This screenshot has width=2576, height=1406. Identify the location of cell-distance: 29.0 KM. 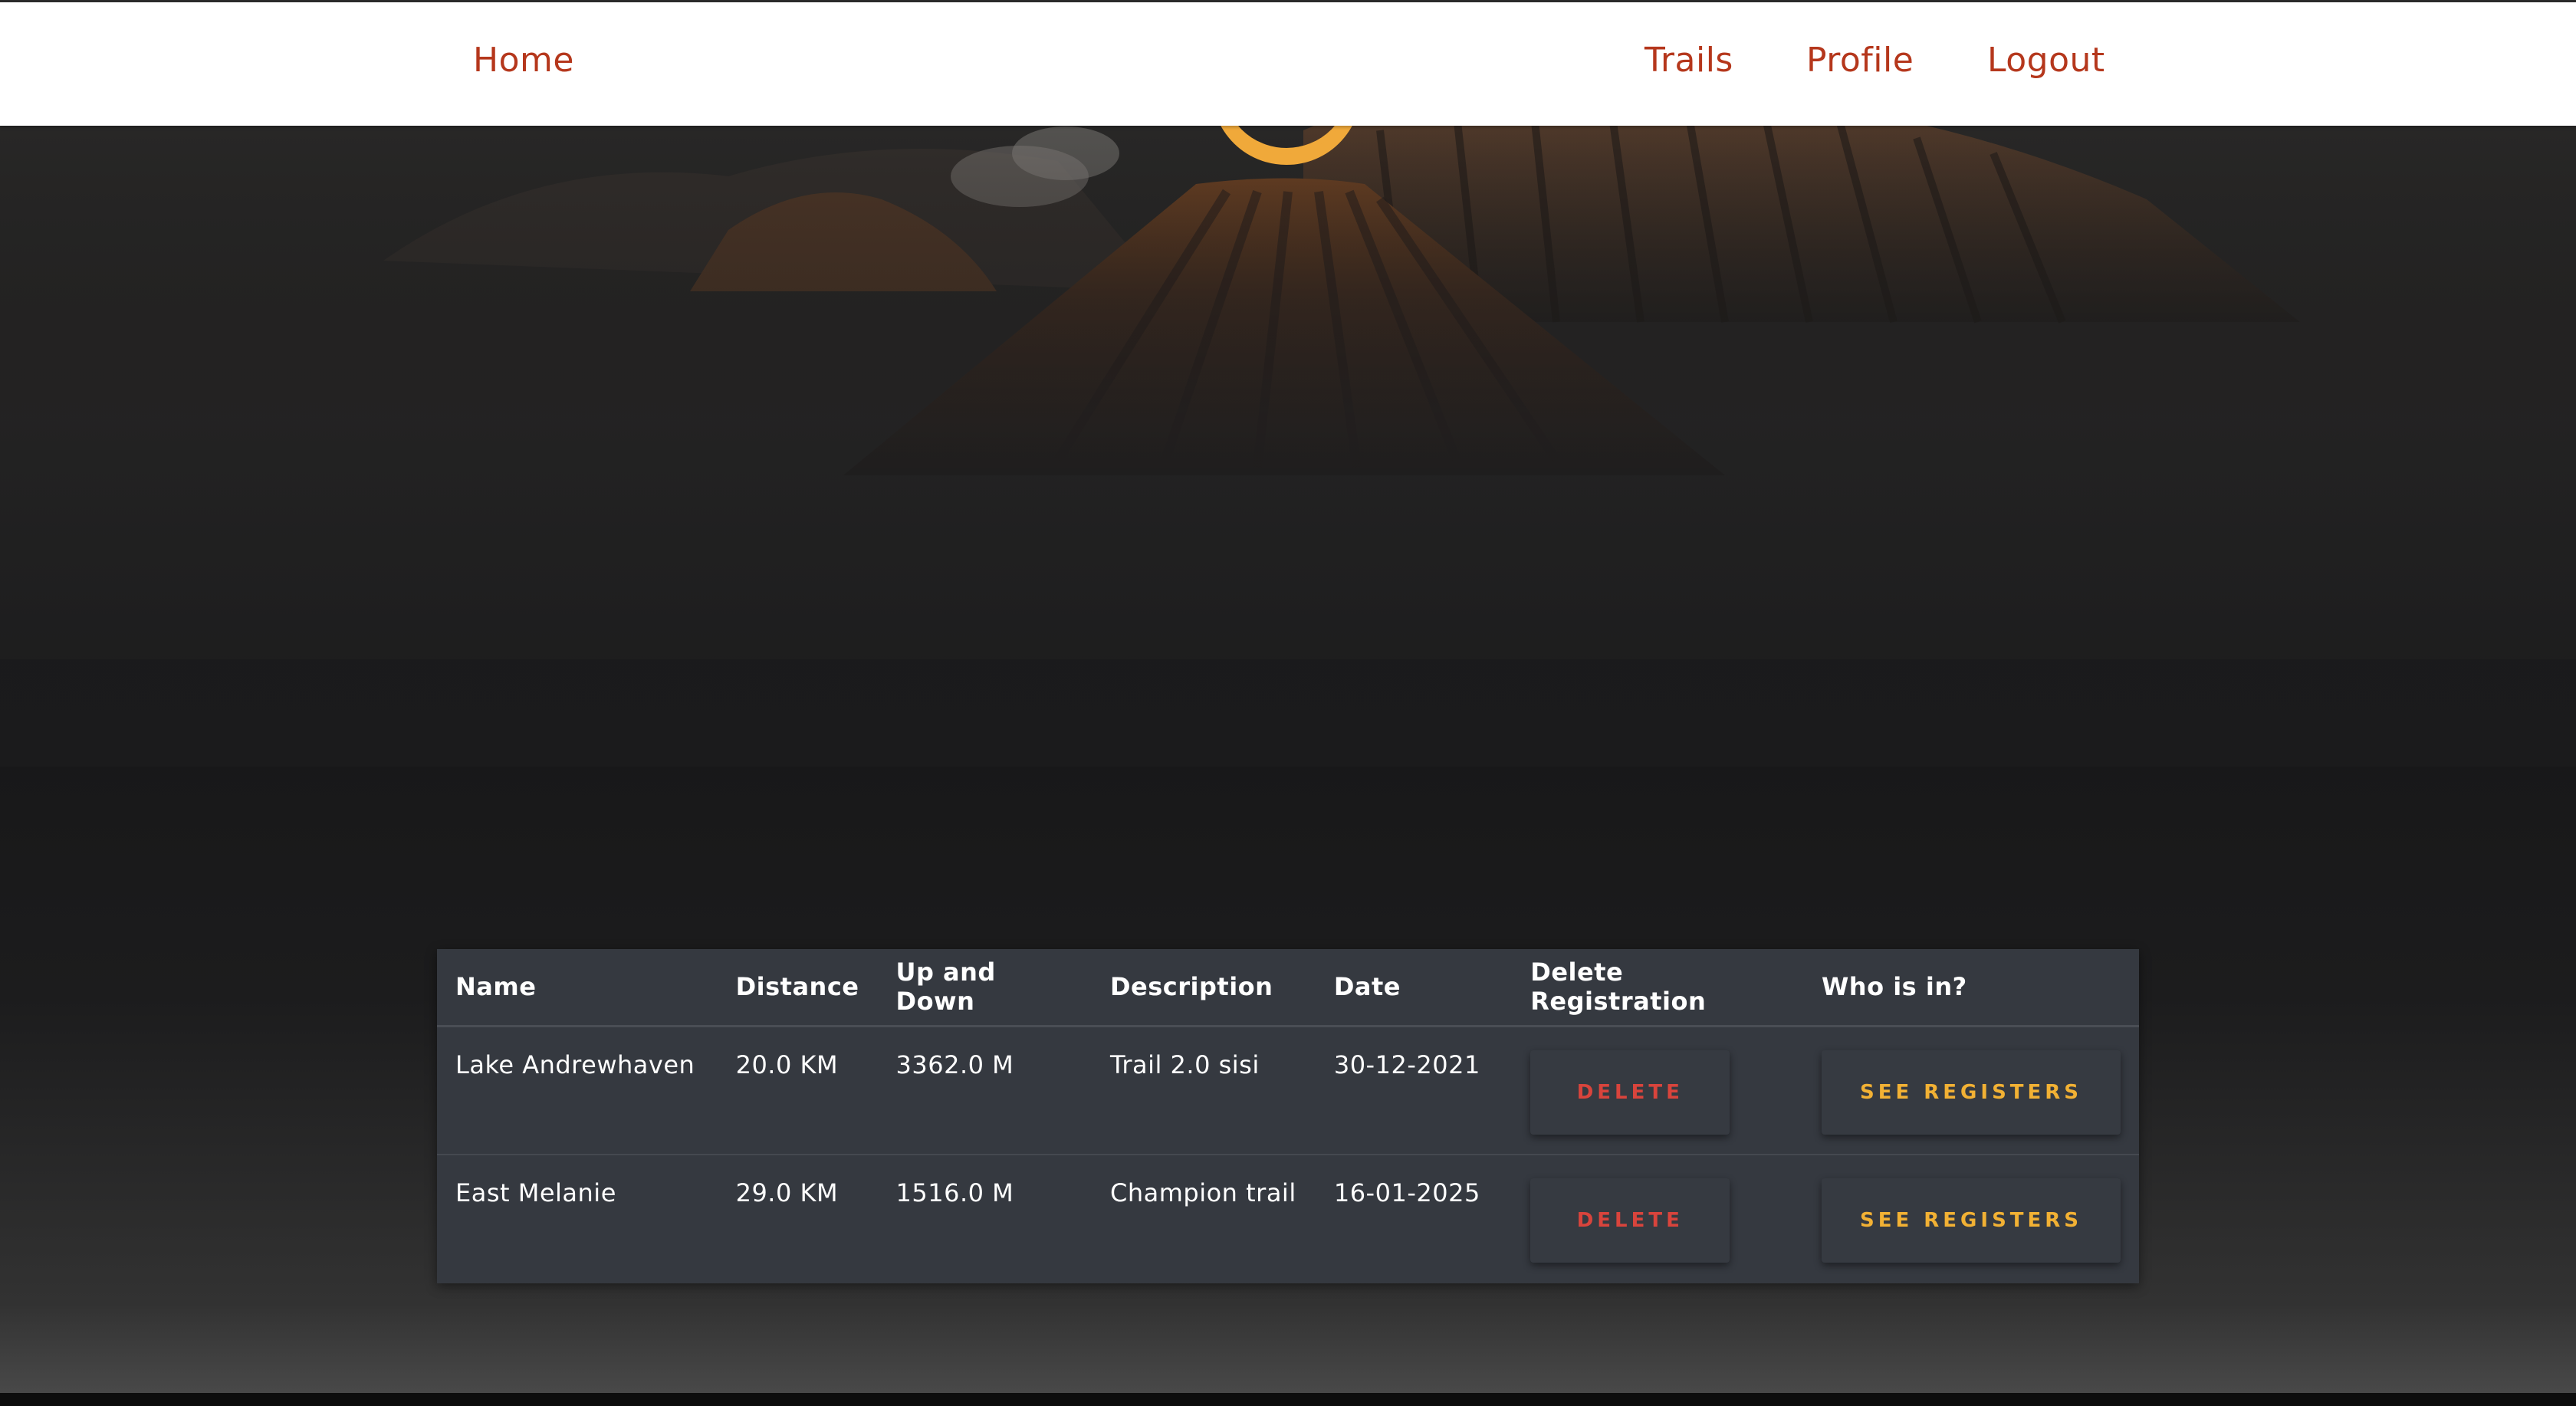
(787, 1192).